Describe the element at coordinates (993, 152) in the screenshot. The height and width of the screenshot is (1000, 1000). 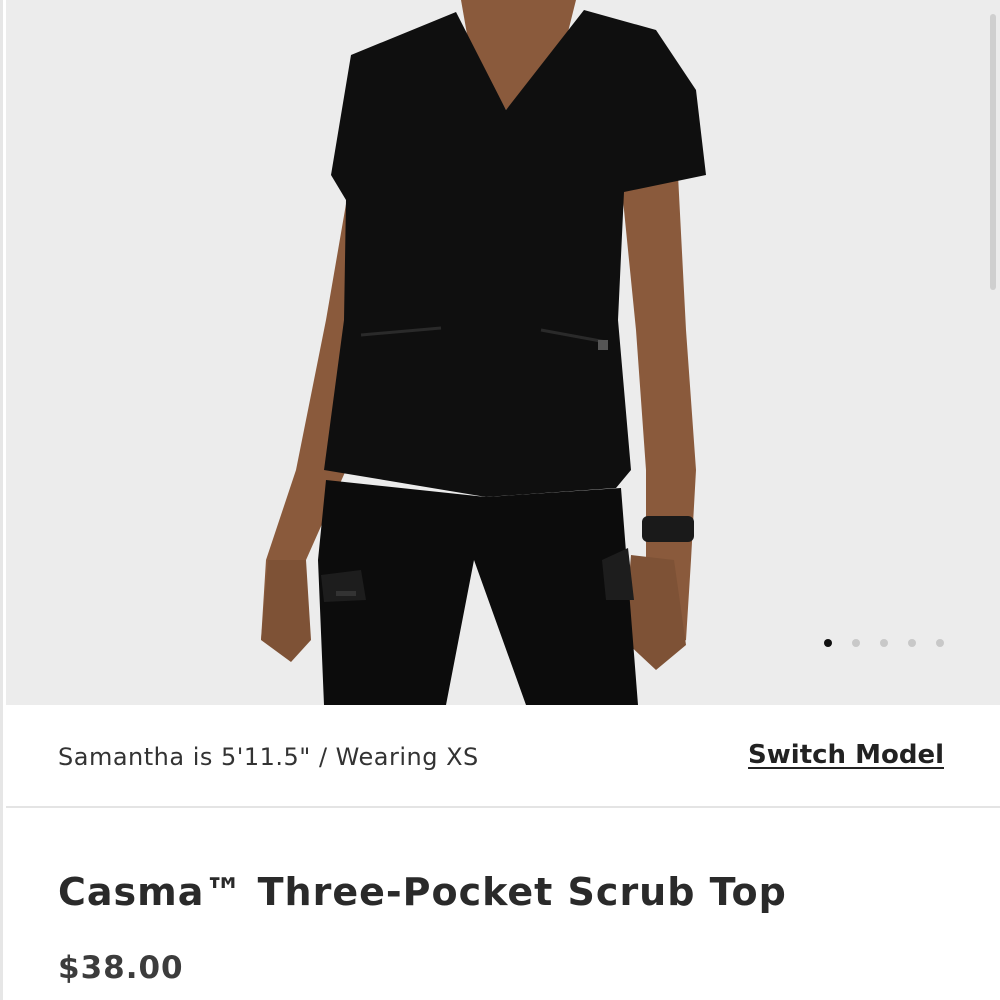
I see `scrollbar` at that location.